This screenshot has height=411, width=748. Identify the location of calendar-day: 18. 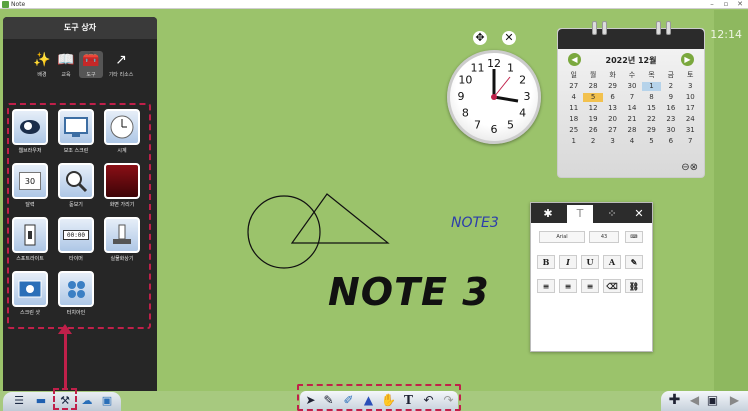
(573, 119).